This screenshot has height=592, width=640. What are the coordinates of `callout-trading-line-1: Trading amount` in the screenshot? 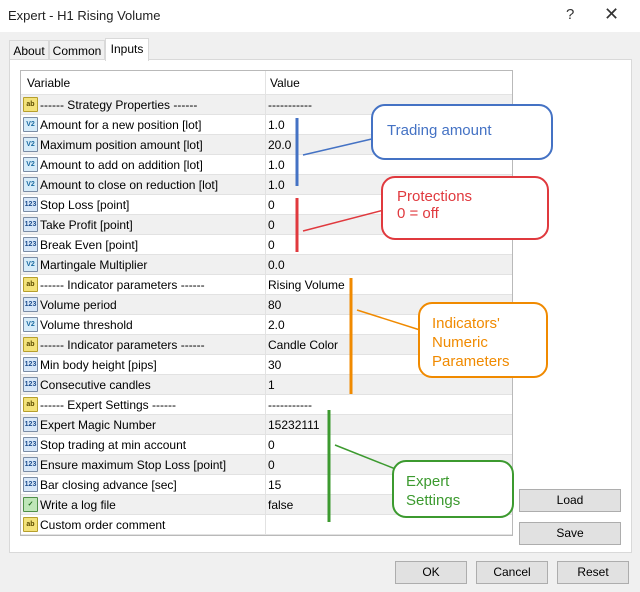 It's located at (439, 130).